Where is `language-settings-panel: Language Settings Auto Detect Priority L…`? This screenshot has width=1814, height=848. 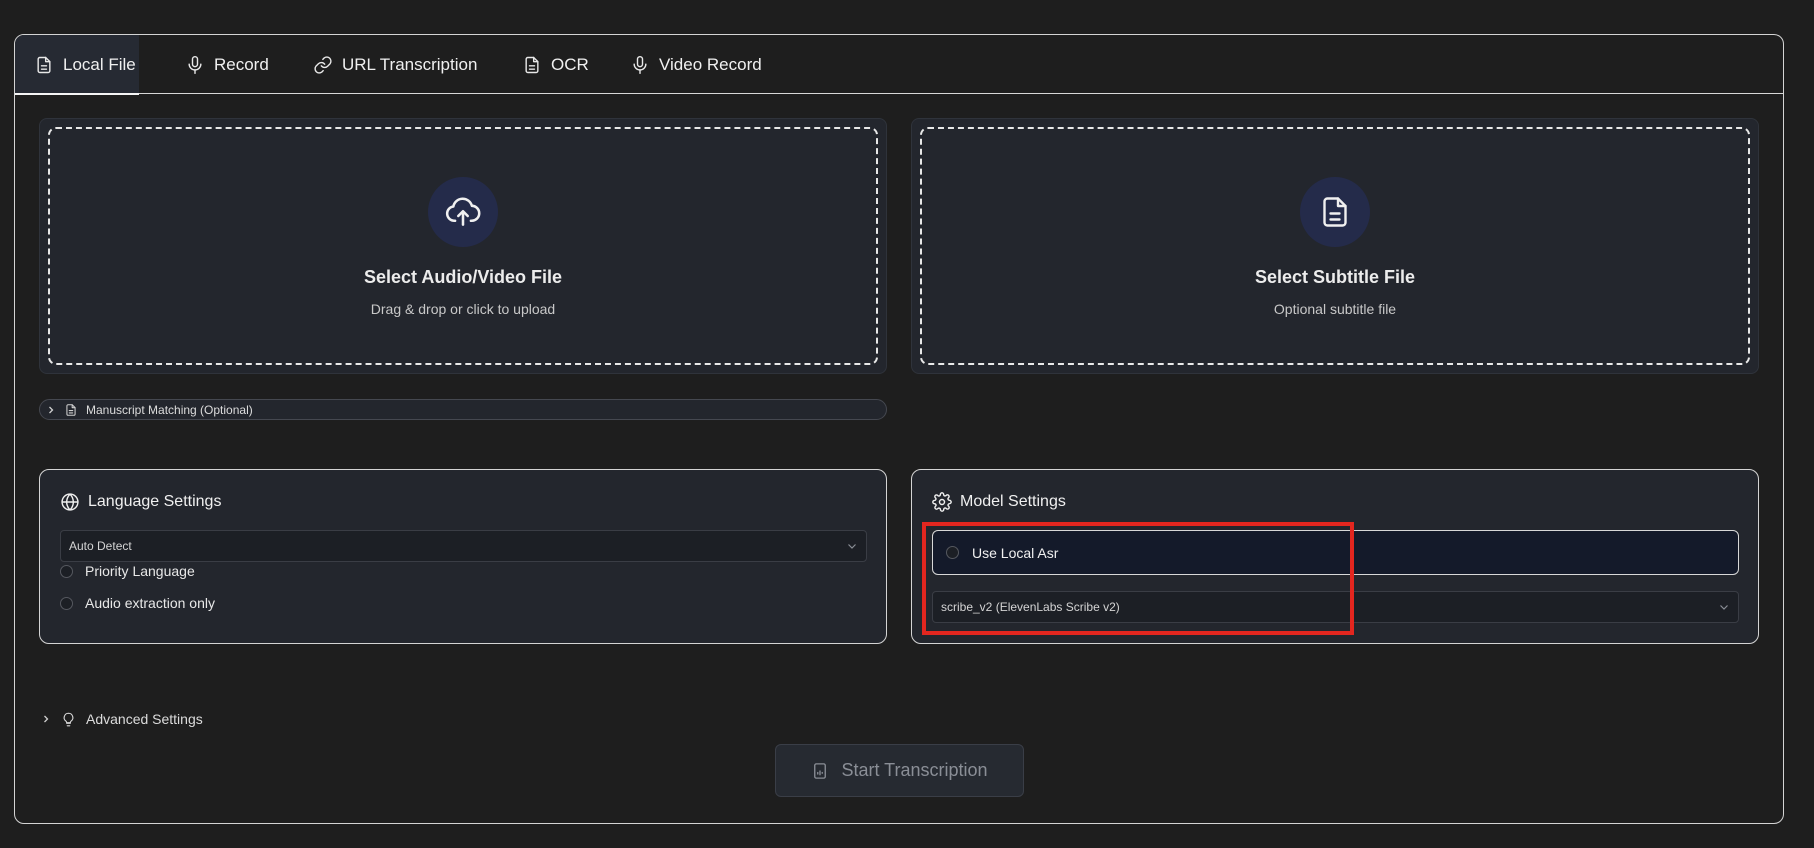
language-settings-panel: Language Settings Auto Detect Priority L… is located at coordinates (463, 556).